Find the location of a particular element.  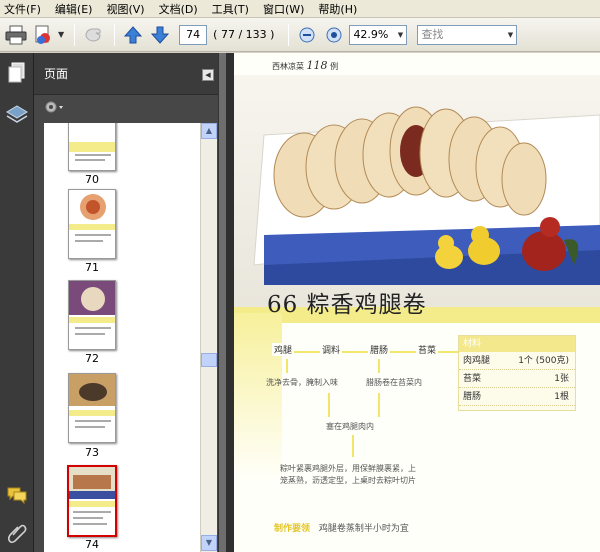

ingredient-name: 肉鸡腿 is located at coordinates (477, 361).